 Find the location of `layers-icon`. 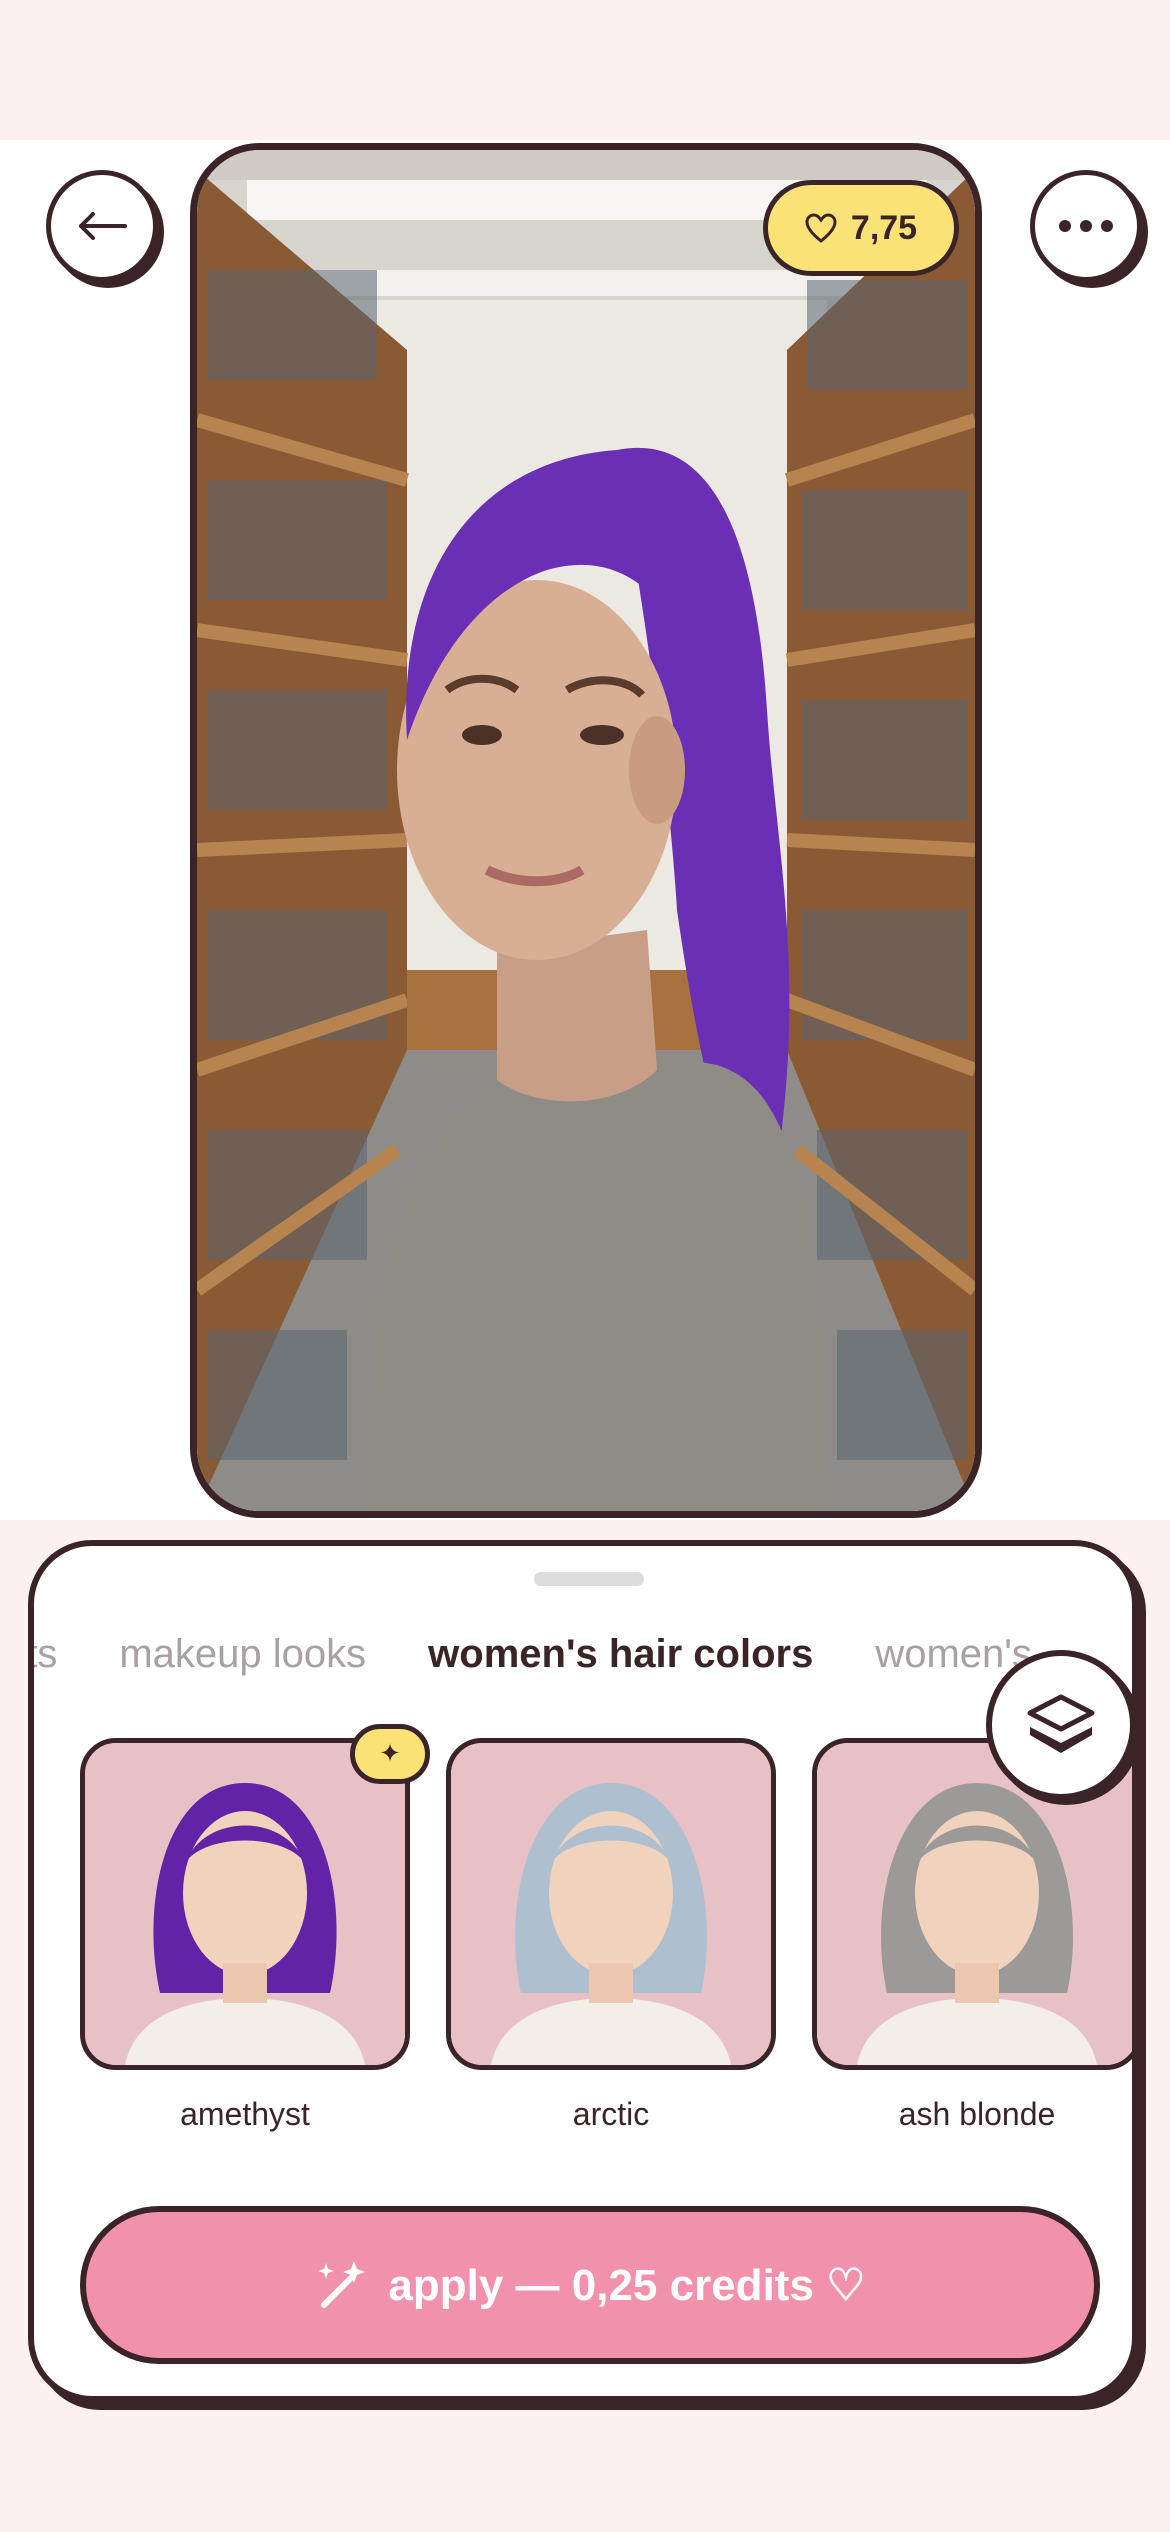

layers-icon is located at coordinates (1061, 1723).